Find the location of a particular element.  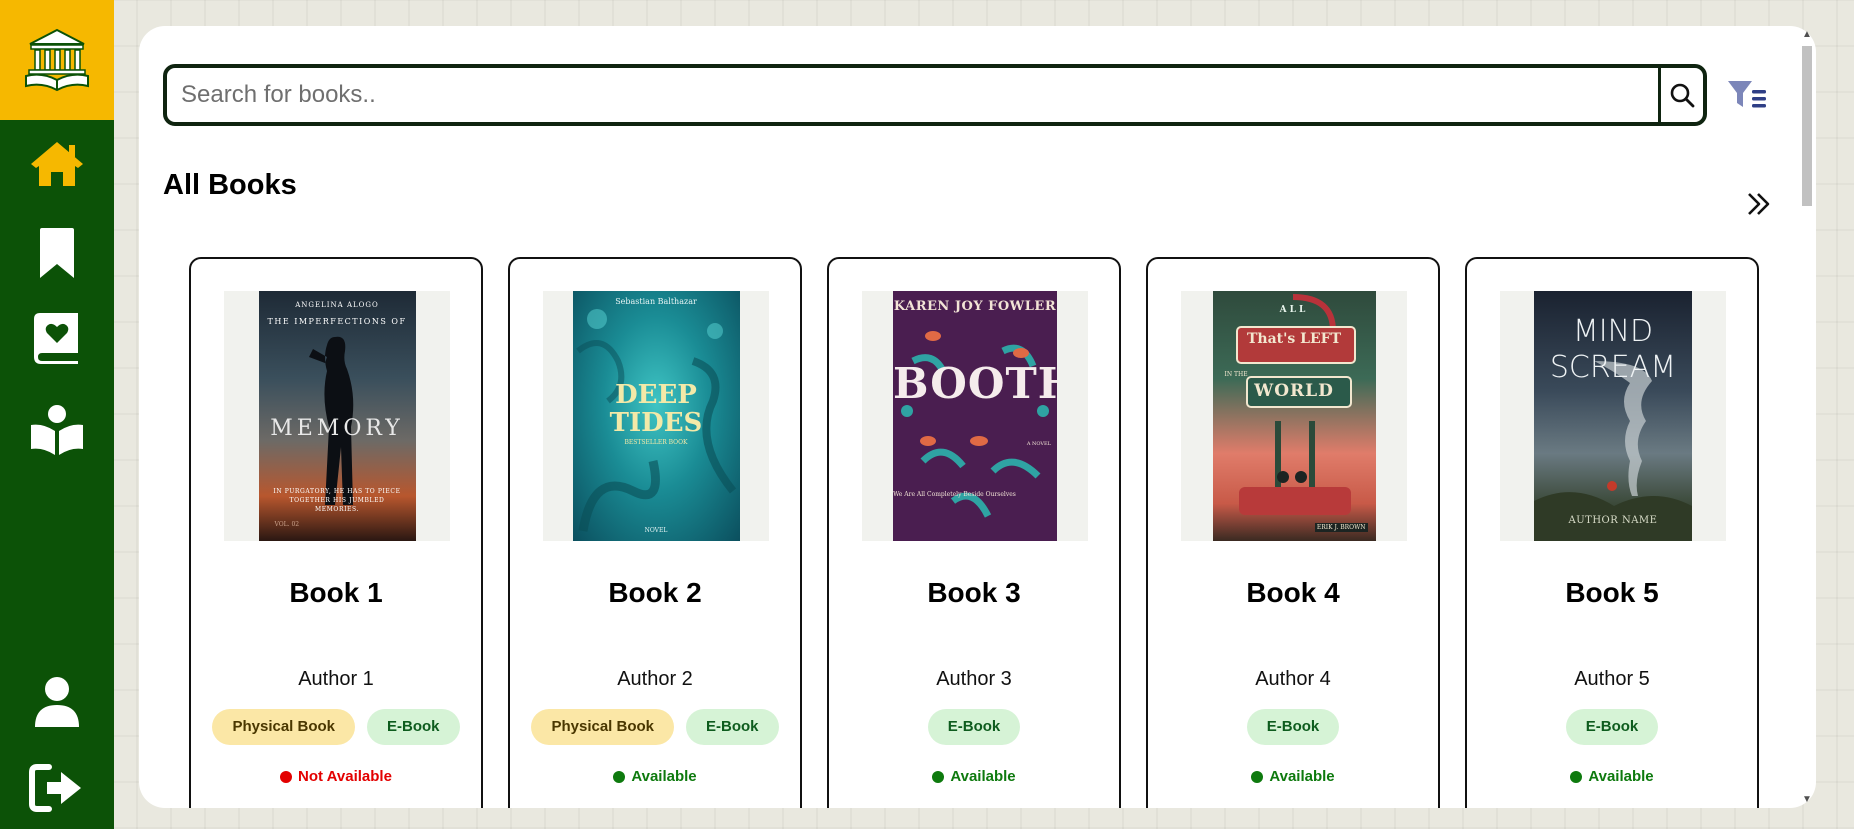

cover-subtitle-text: THE IMPERFECTIONS OF is located at coordinates (337, 321).